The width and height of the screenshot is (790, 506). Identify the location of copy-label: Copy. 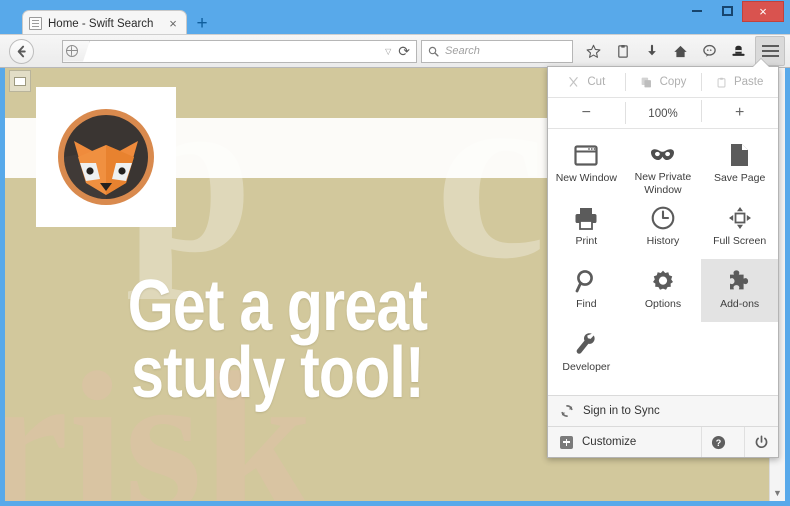
(673, 82).